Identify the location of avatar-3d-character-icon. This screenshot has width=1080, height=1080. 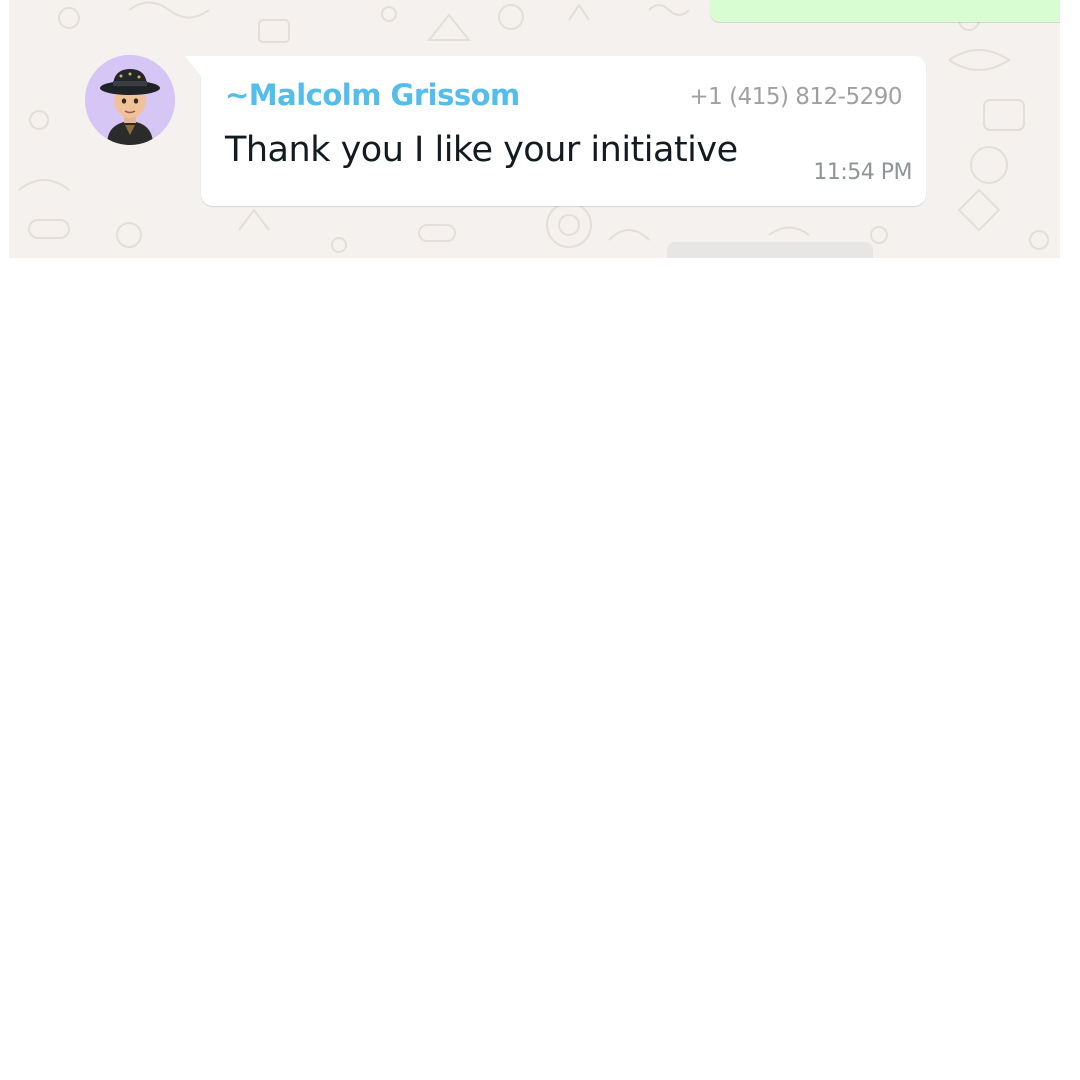
(130, 100).